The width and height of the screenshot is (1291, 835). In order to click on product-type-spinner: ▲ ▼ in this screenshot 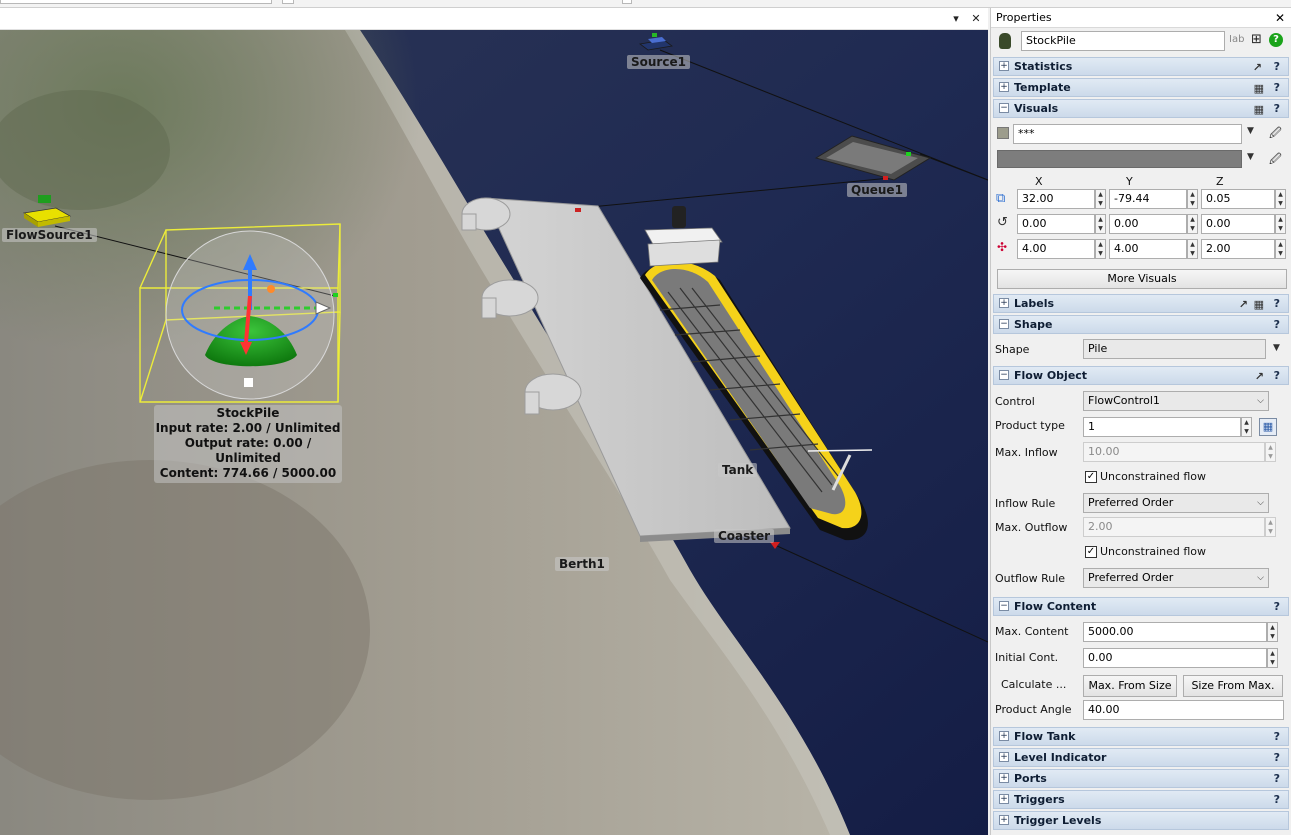, I will do `click(1246, 427)`.